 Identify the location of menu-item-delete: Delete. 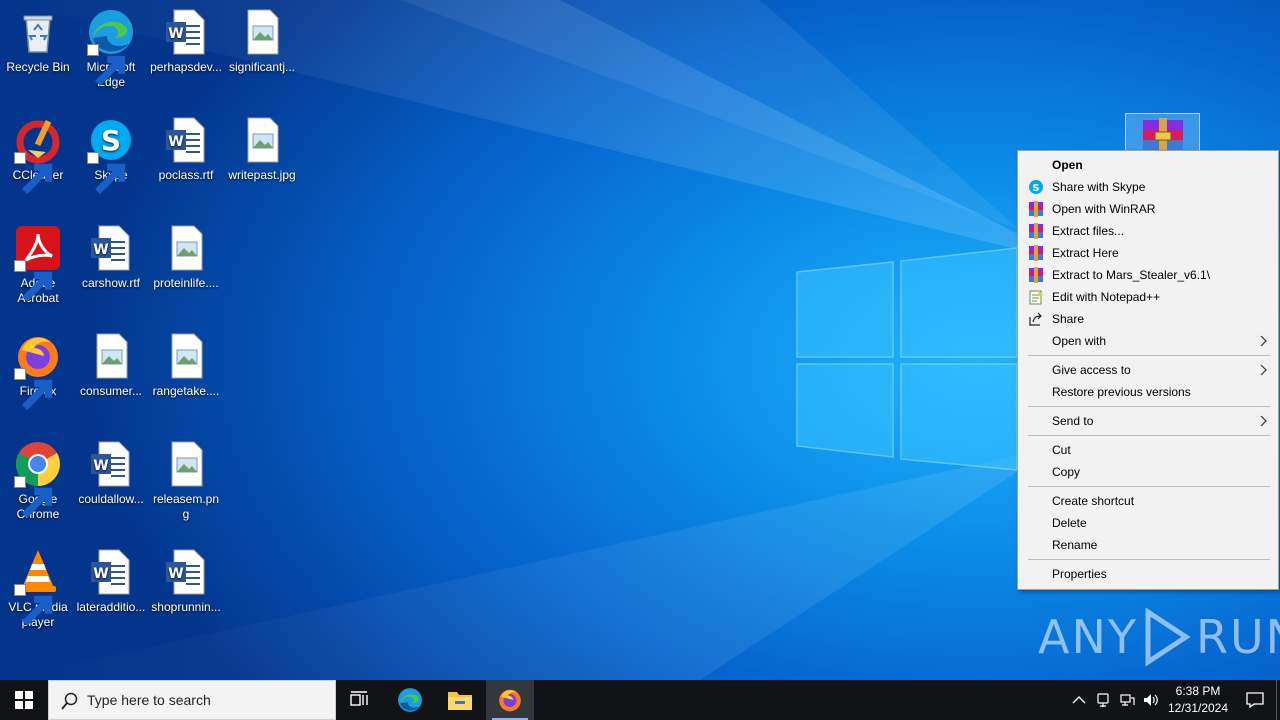
(1148, 523).